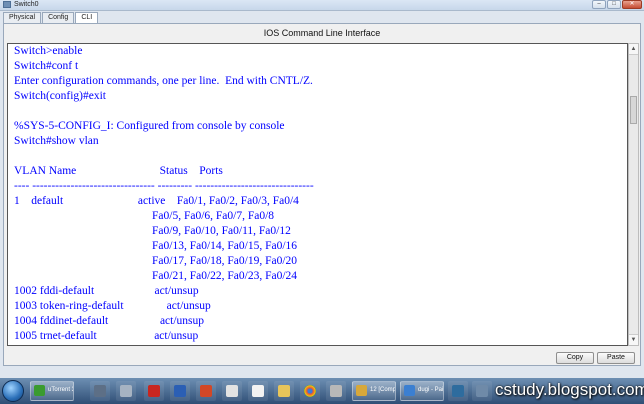 Image resolution: width=644 pixels, height=404 pixels. What do you see at coordinates (569, 389) in the screenshot?
I see `watermark-text: cstudy.blogspot.com` at bounding box center [569, 389].